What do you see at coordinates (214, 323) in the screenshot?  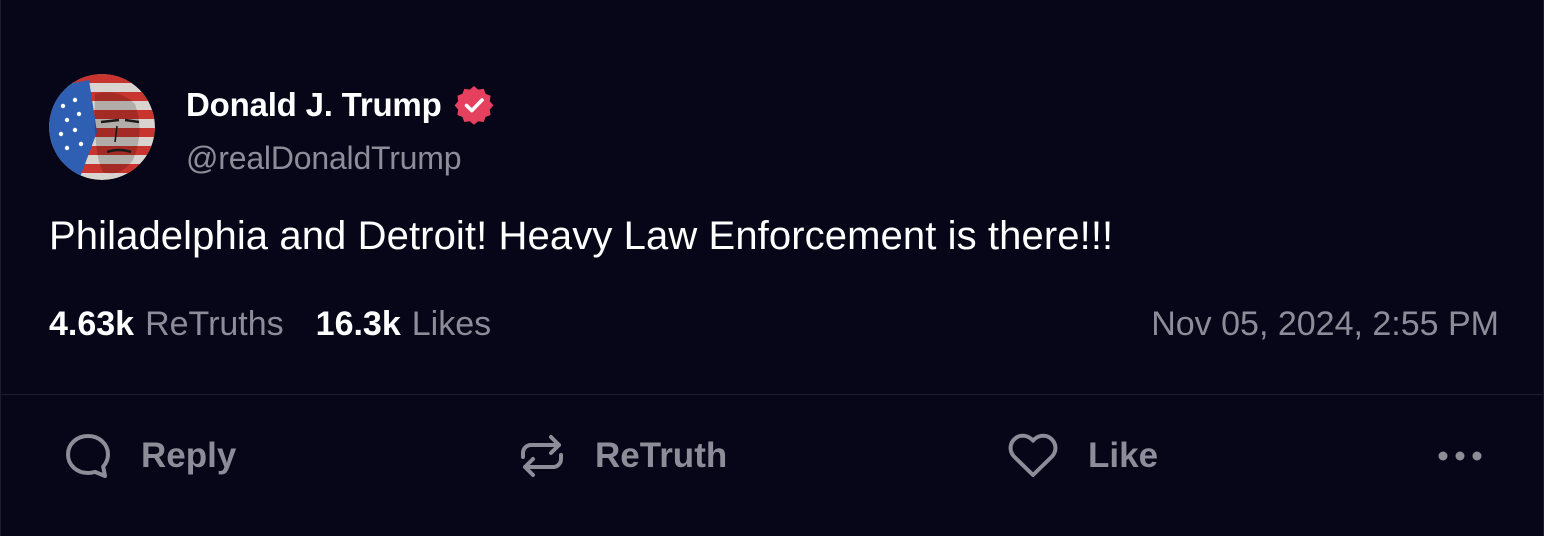 I see `retruths-label: ReTruths` at bounding box center [214, 323].